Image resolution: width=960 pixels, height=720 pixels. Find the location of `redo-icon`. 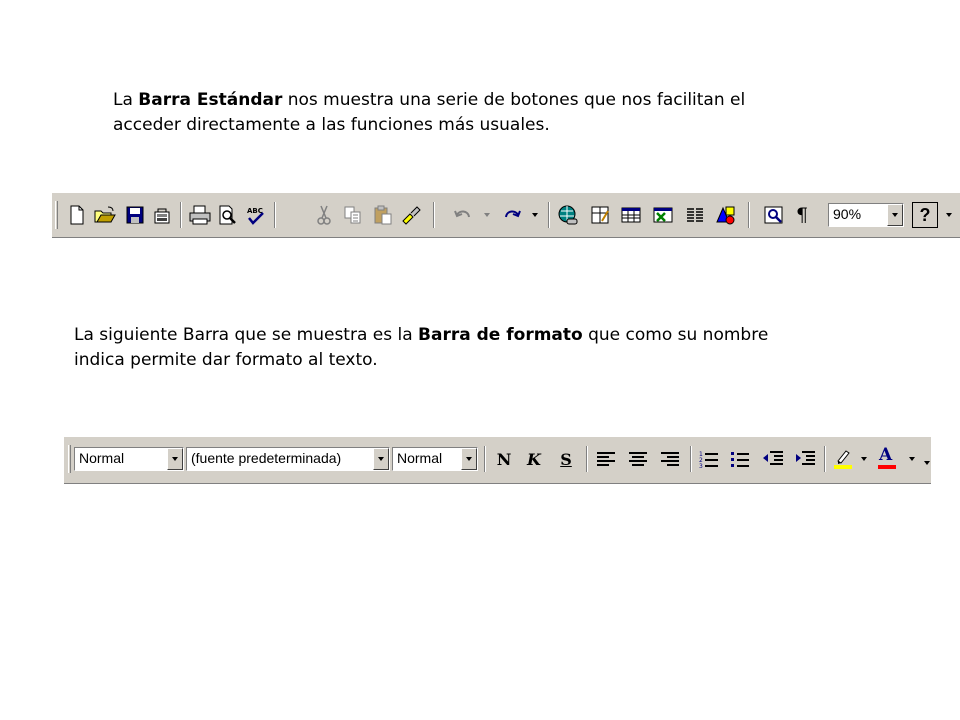

redo-icon is located at coordinates (512, 215).